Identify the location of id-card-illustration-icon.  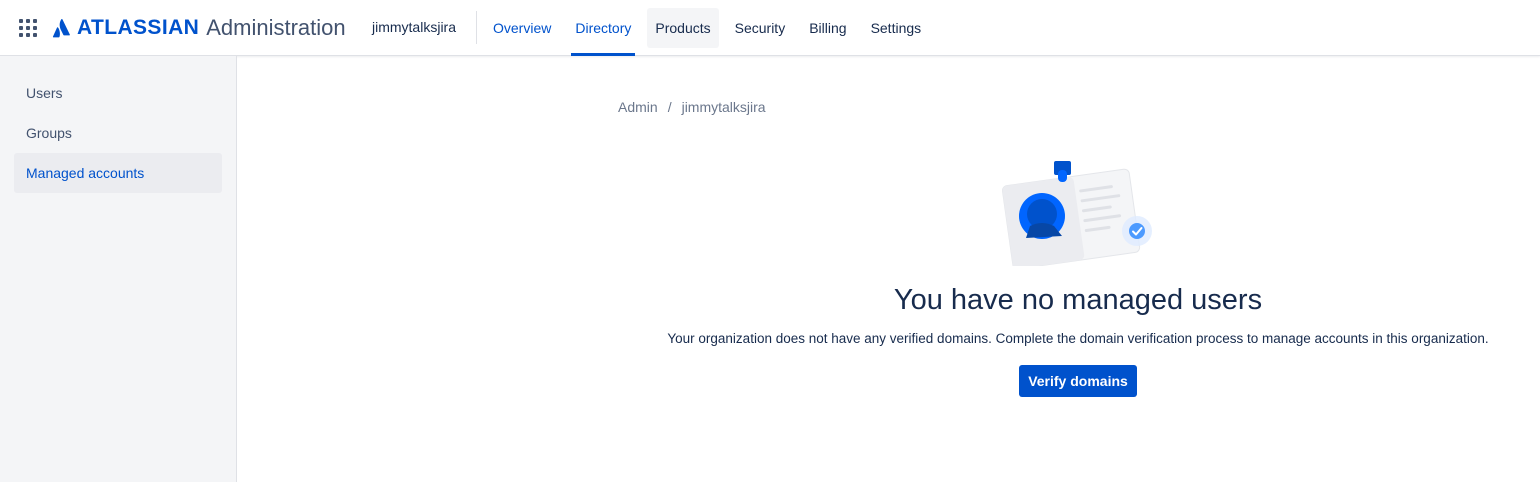
(1076, 213).